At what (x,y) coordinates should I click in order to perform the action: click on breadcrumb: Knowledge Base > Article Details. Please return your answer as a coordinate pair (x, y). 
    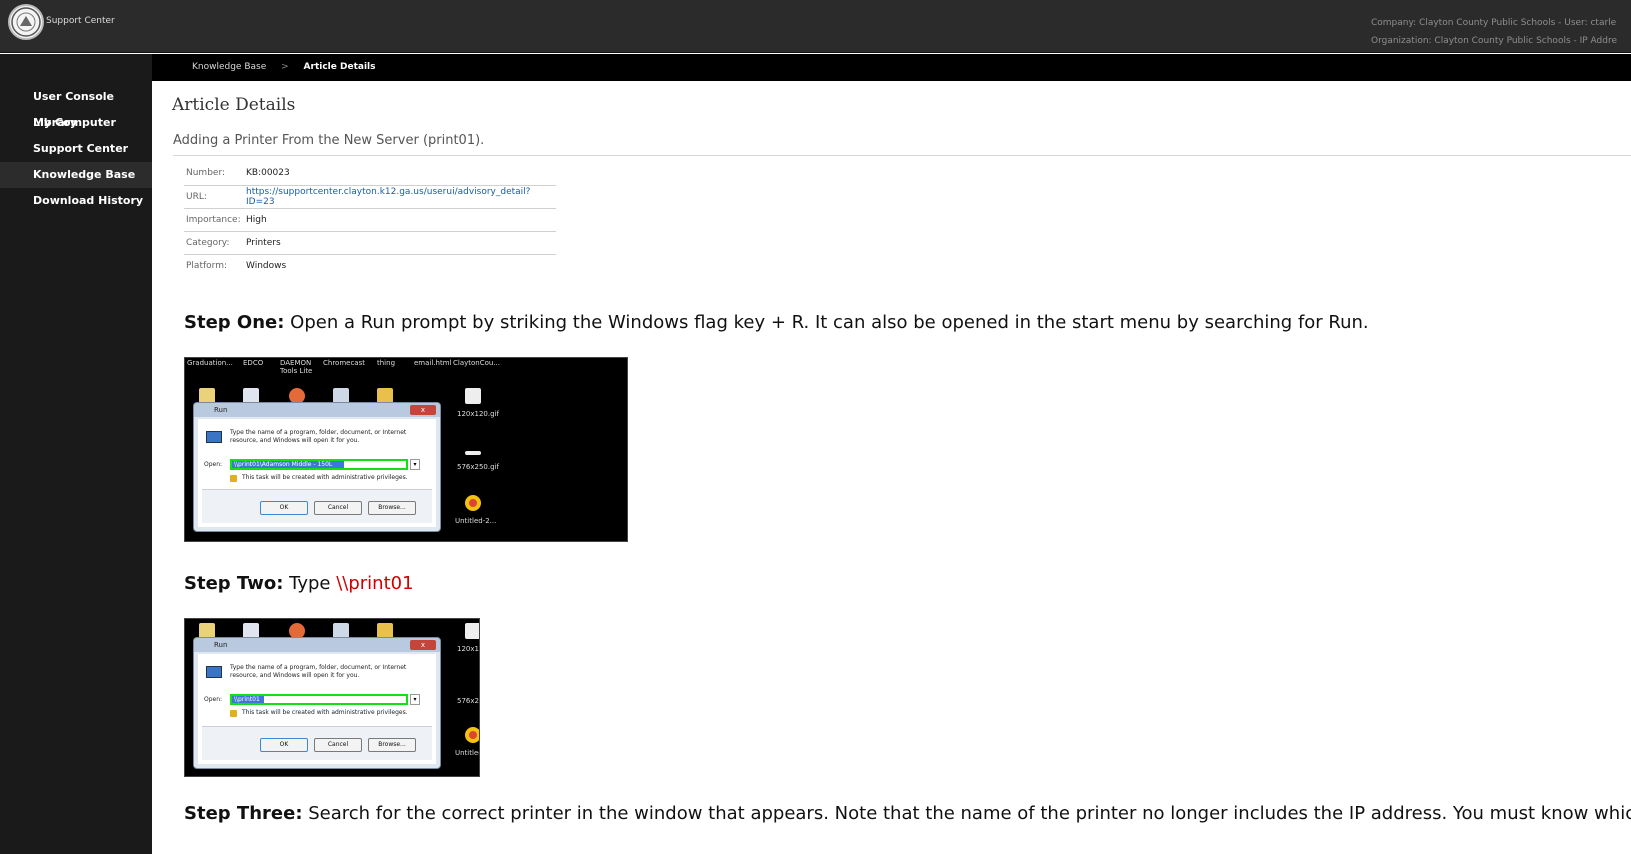
    Looking at the image, I should click on (891, 67).